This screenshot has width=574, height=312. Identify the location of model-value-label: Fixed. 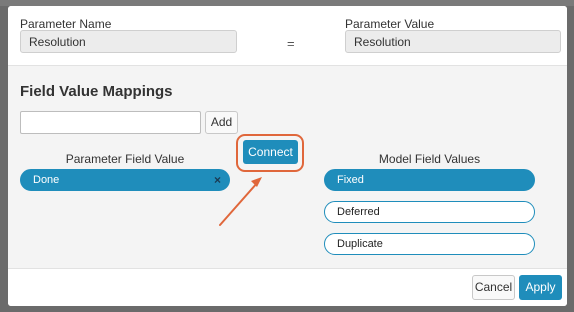
(350, 180).